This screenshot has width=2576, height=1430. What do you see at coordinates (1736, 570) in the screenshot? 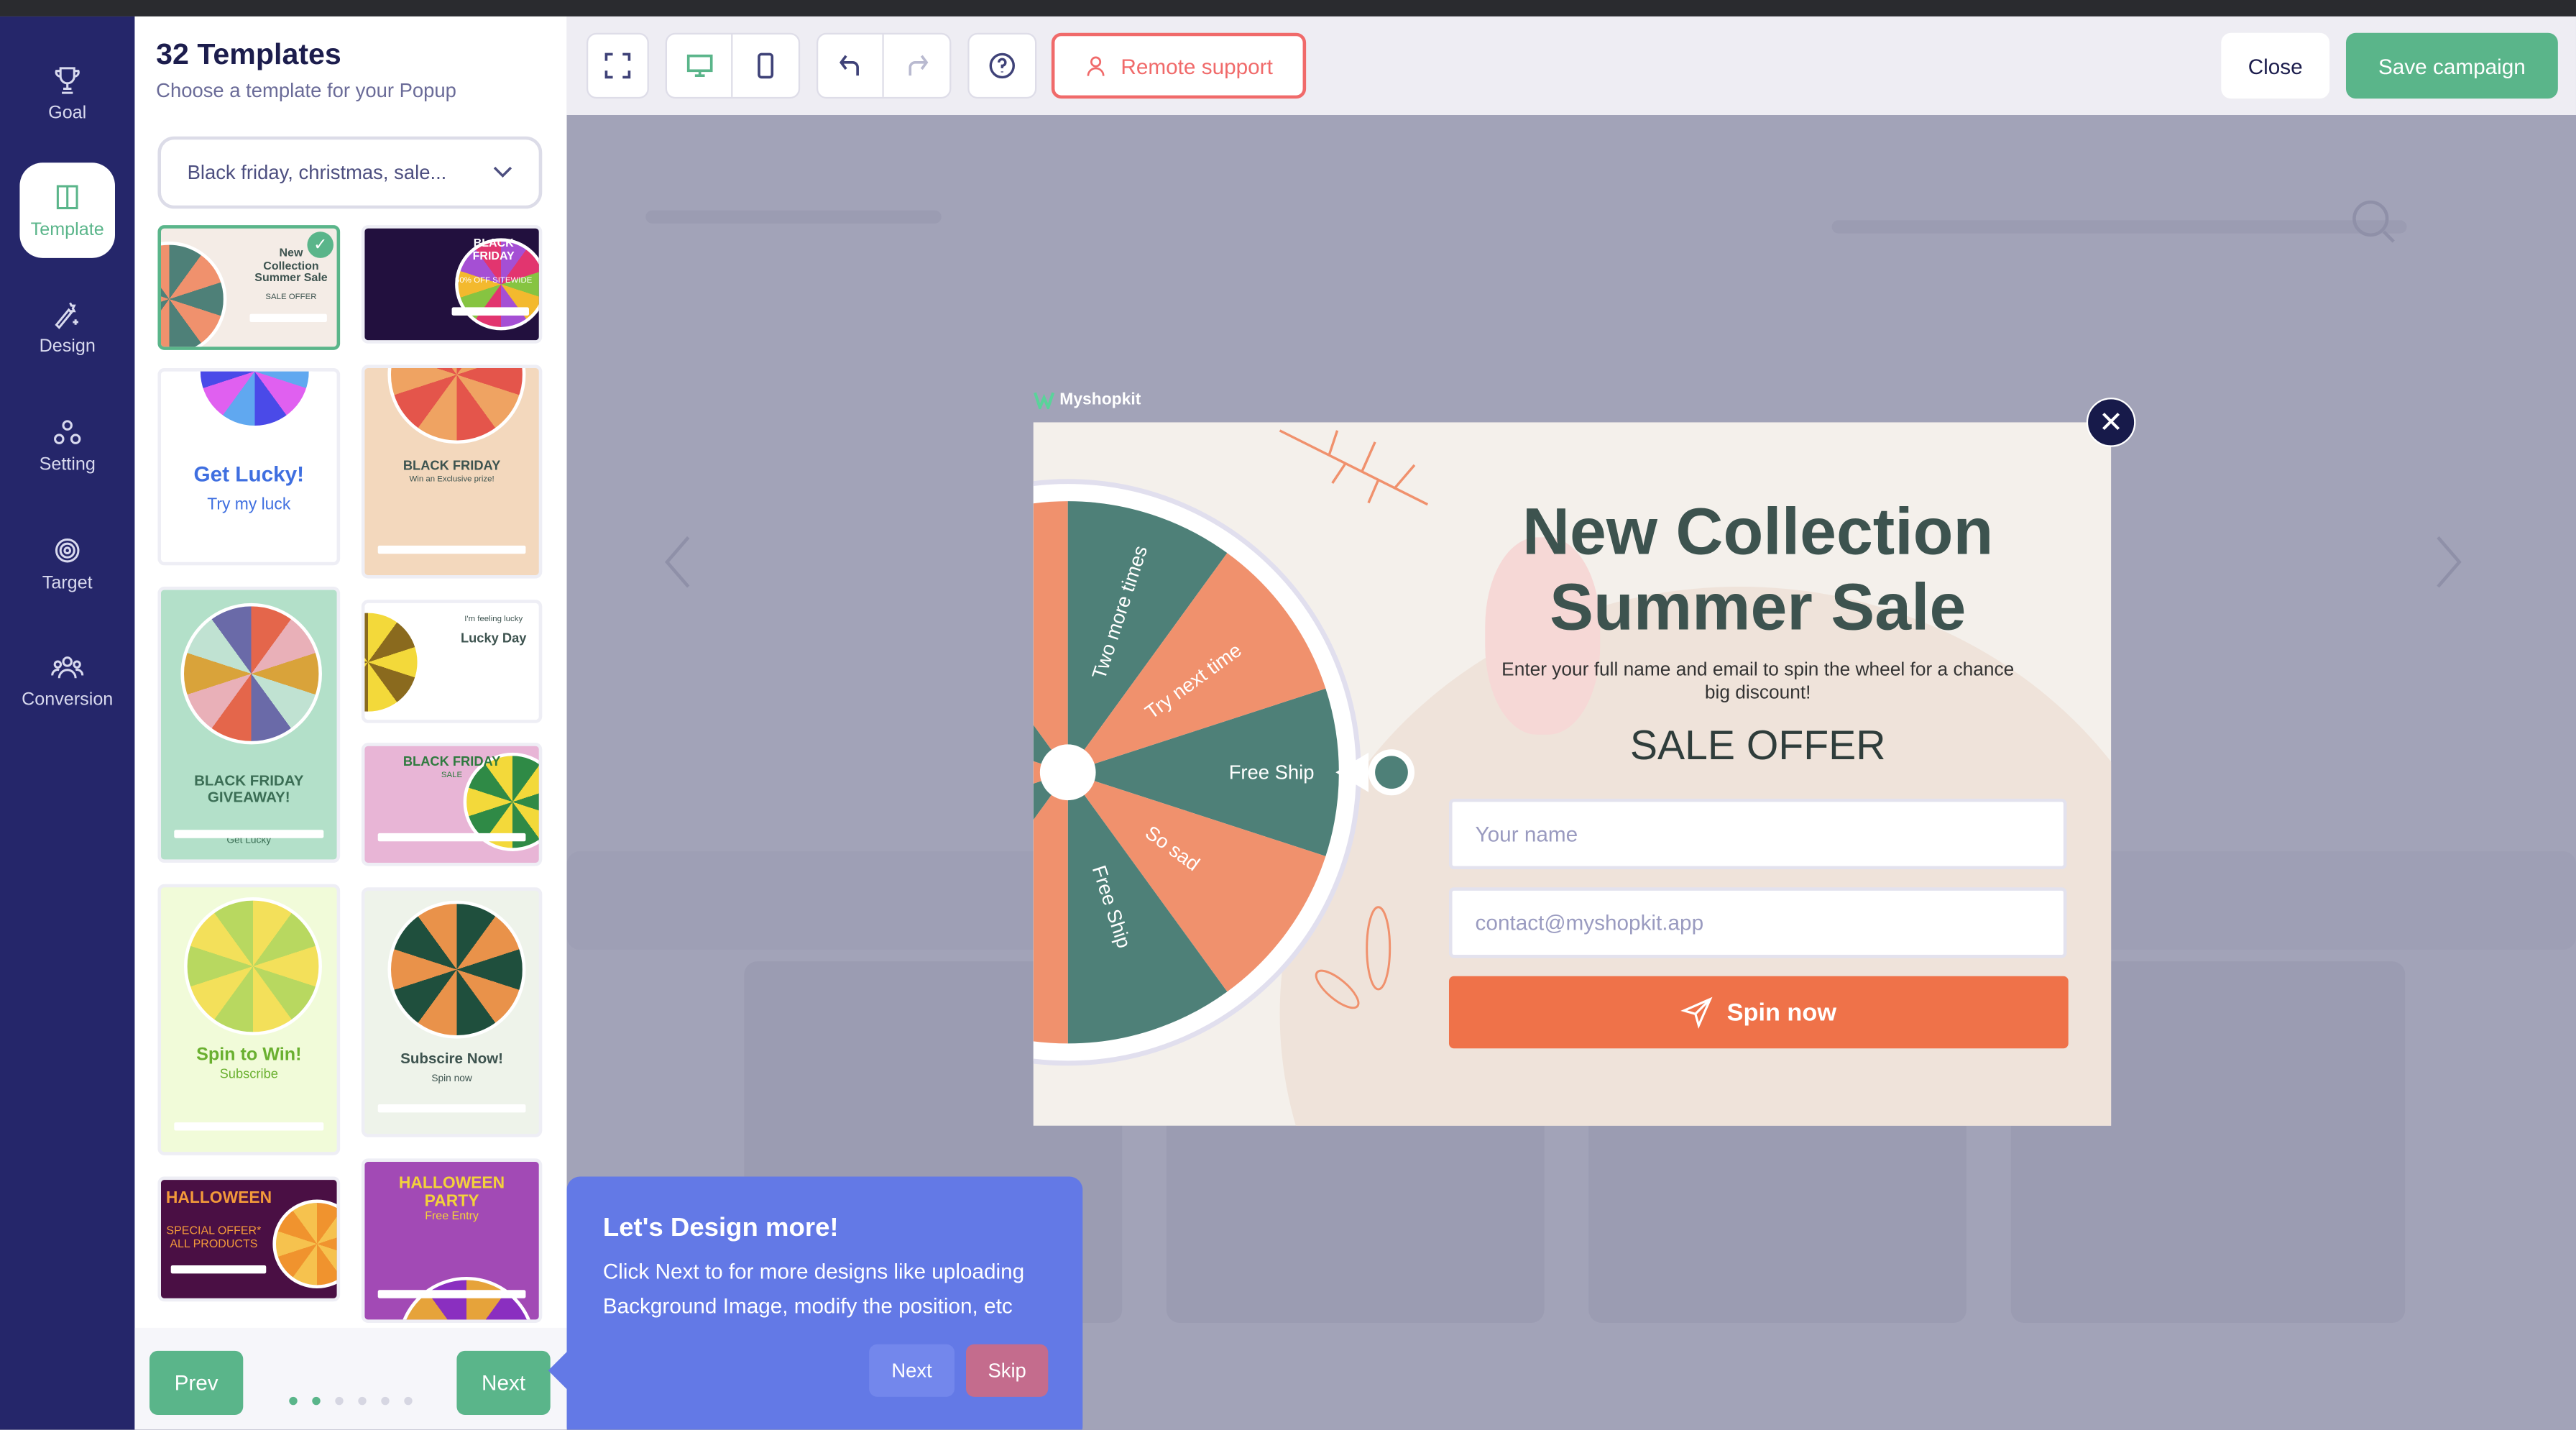
I see `popup-title: New Collection Summer Sale` at bounding box center [1736, 570].